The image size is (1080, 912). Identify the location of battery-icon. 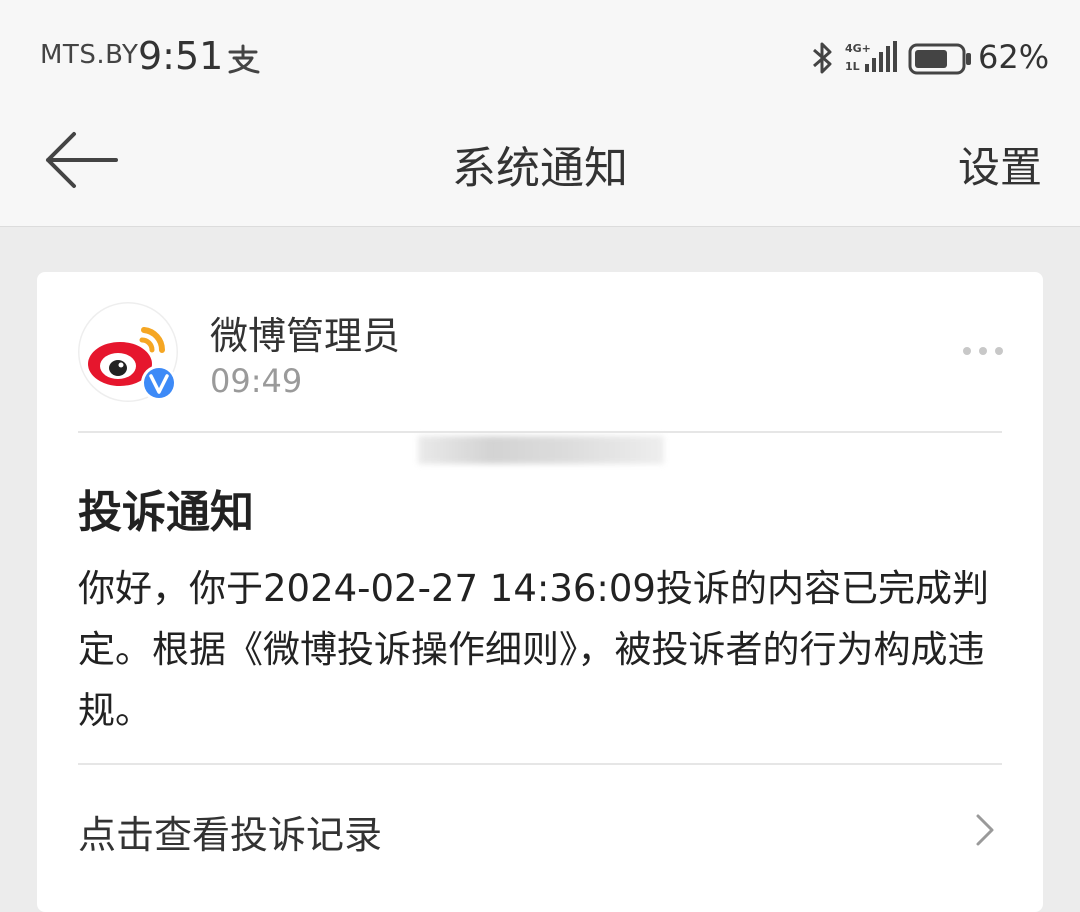
(939, 59).